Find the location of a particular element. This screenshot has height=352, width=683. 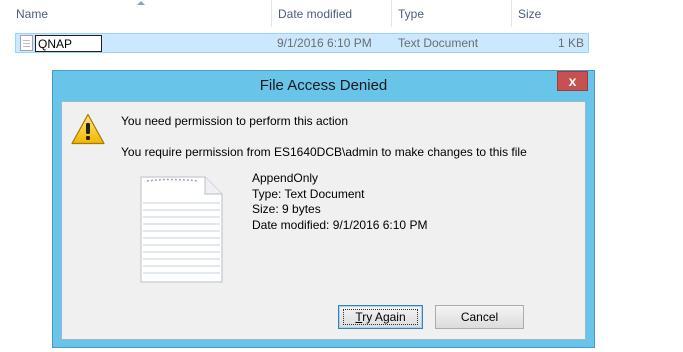

cancel-label: Cancel is located at coordinates (479, 317).